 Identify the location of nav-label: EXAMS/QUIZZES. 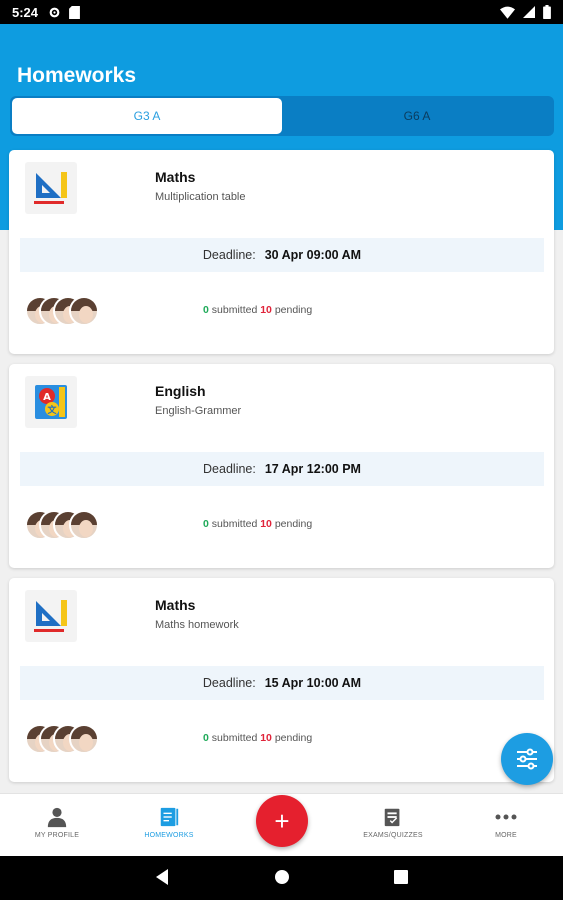
(393, 835).